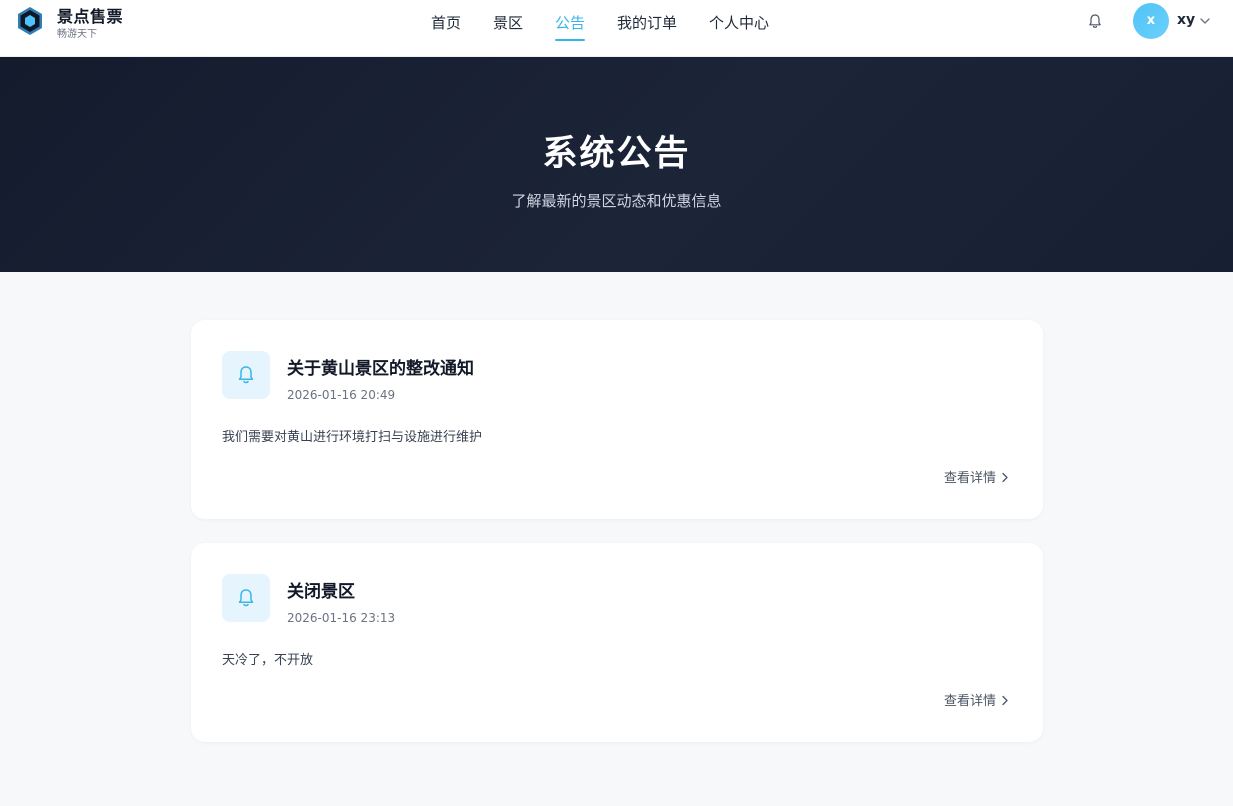 Image resolution: width=1233 pixels, height=806 pixels. What do you see at coordinates (647, 27) in the screenshot?
I see `nav-my-orders: 我的订单` at bounding box center [647, 27].